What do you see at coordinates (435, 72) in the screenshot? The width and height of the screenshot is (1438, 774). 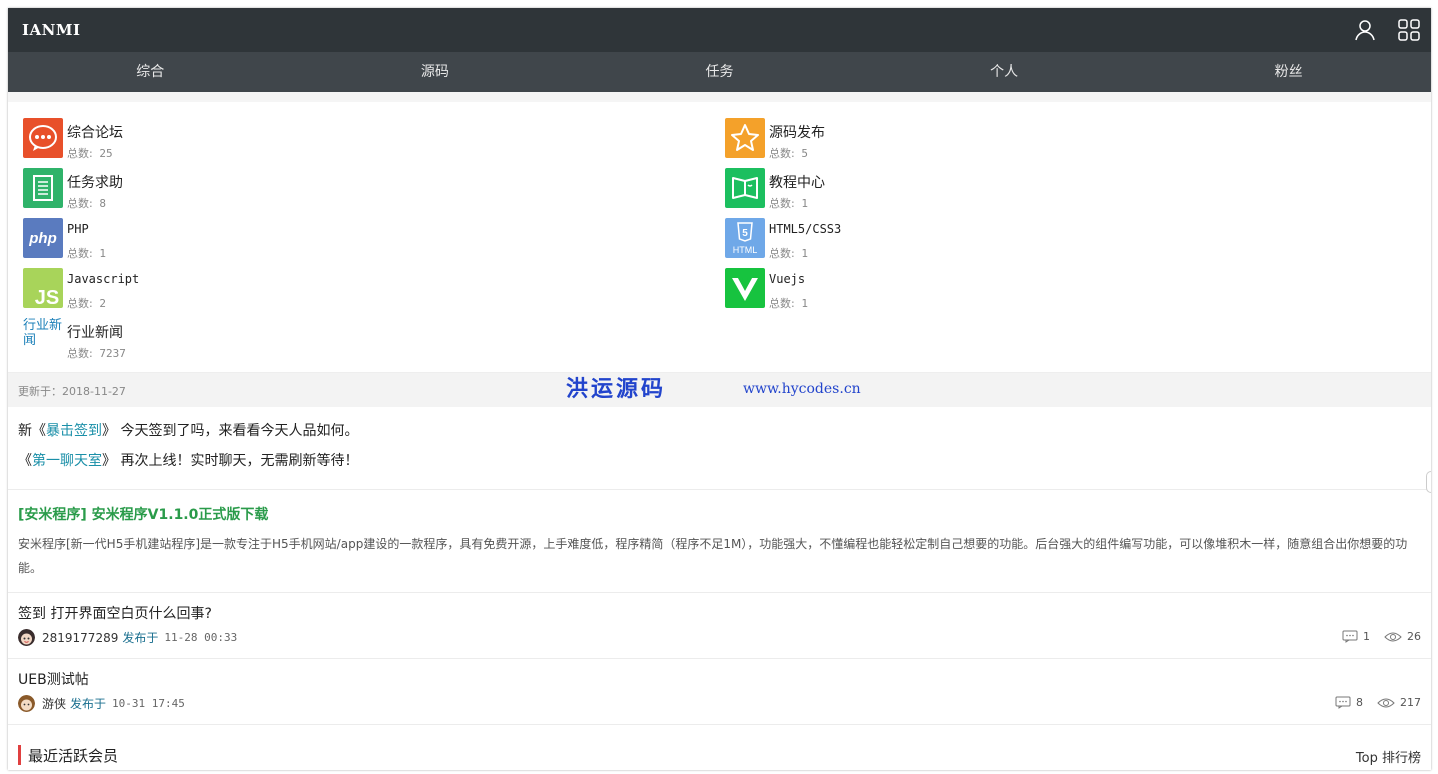 I see `nav-item-source: 源码` at bounding box center [435, 72].